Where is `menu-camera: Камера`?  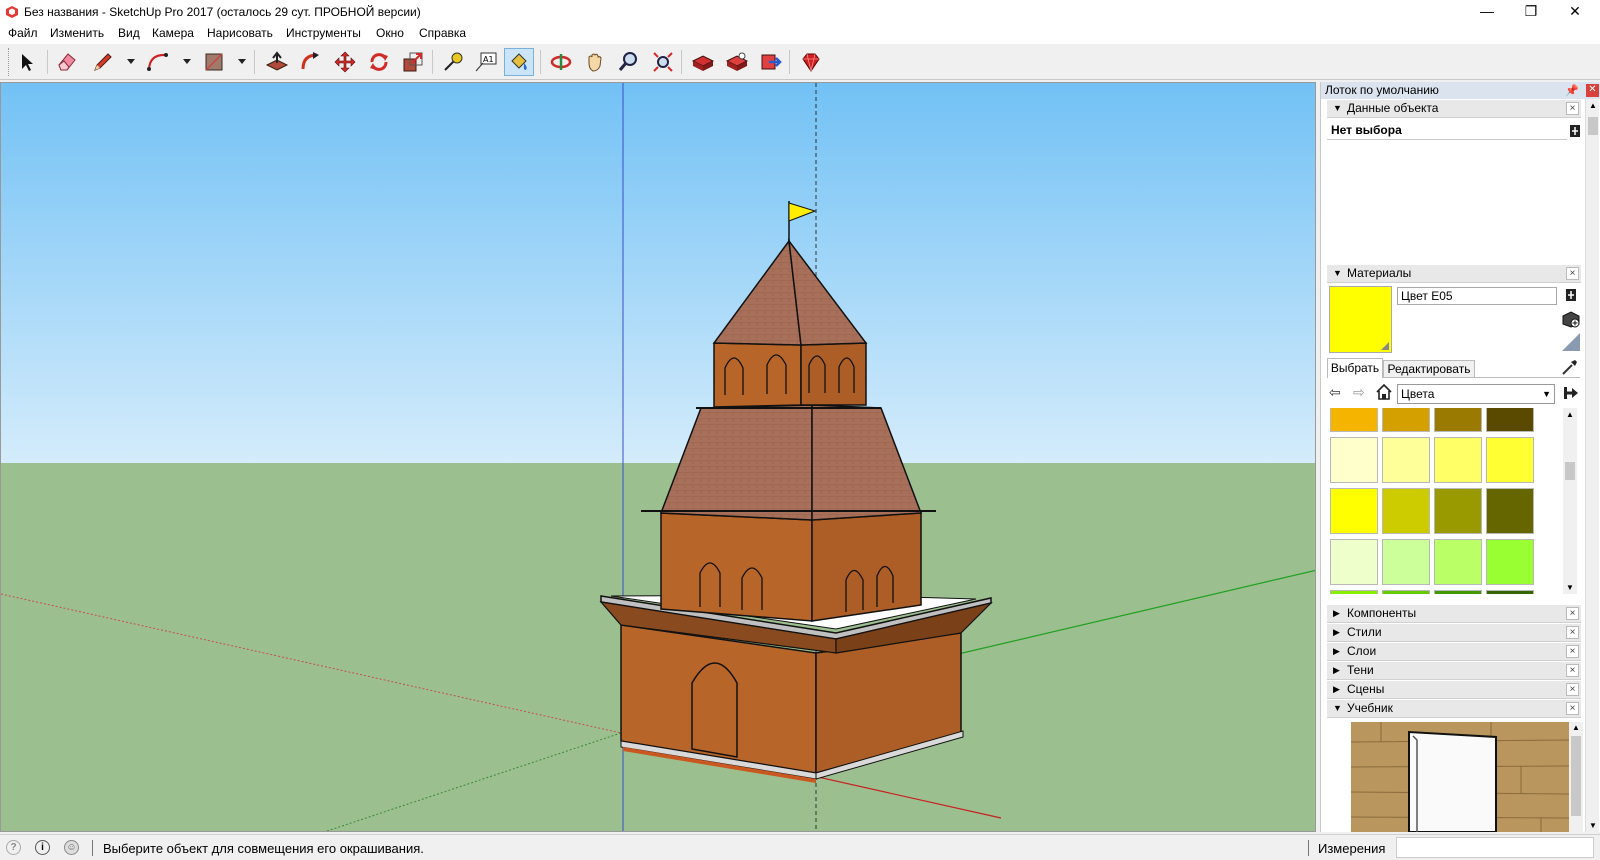 menu-camera: Камера is located at coordinates (173, 33).